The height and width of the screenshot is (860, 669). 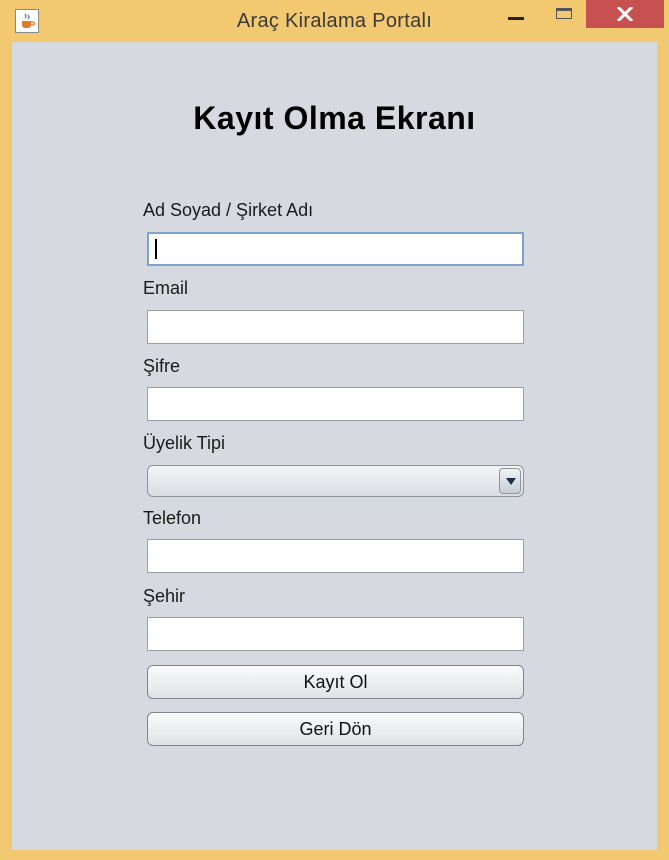 What do you see at coordinates (335, 327) in the screenshot?
I see `email-input` at bounding box center [335, 327].